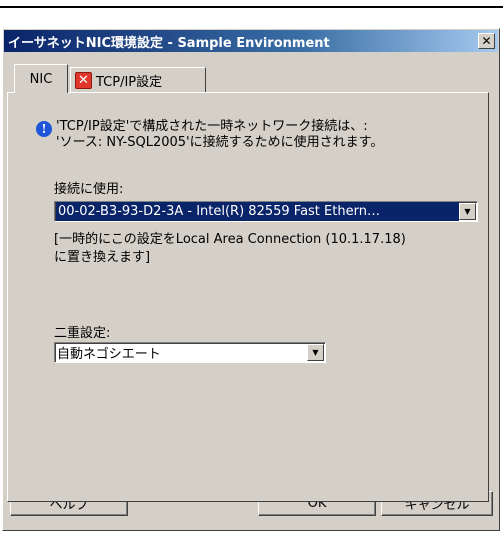  I want to click on close-icon: ✕, so click(486, 41).